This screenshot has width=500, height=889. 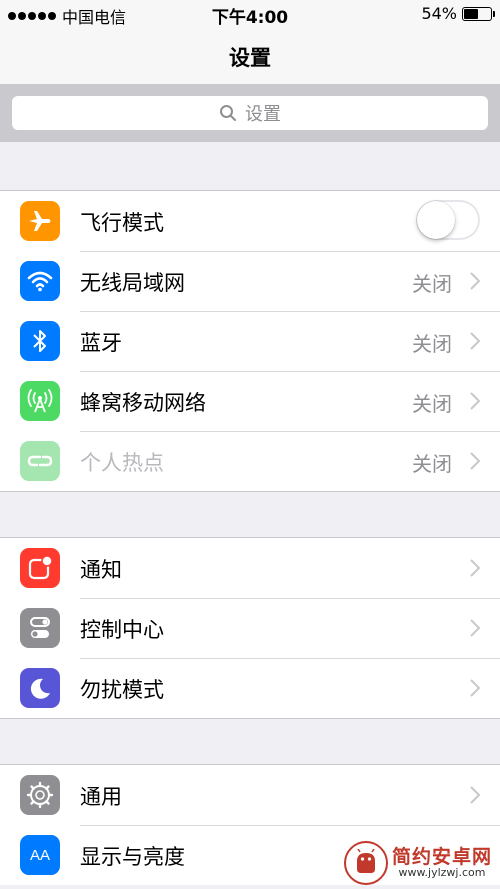 I want to click on row-label: 飞行模式, so click(x=122, y=223).